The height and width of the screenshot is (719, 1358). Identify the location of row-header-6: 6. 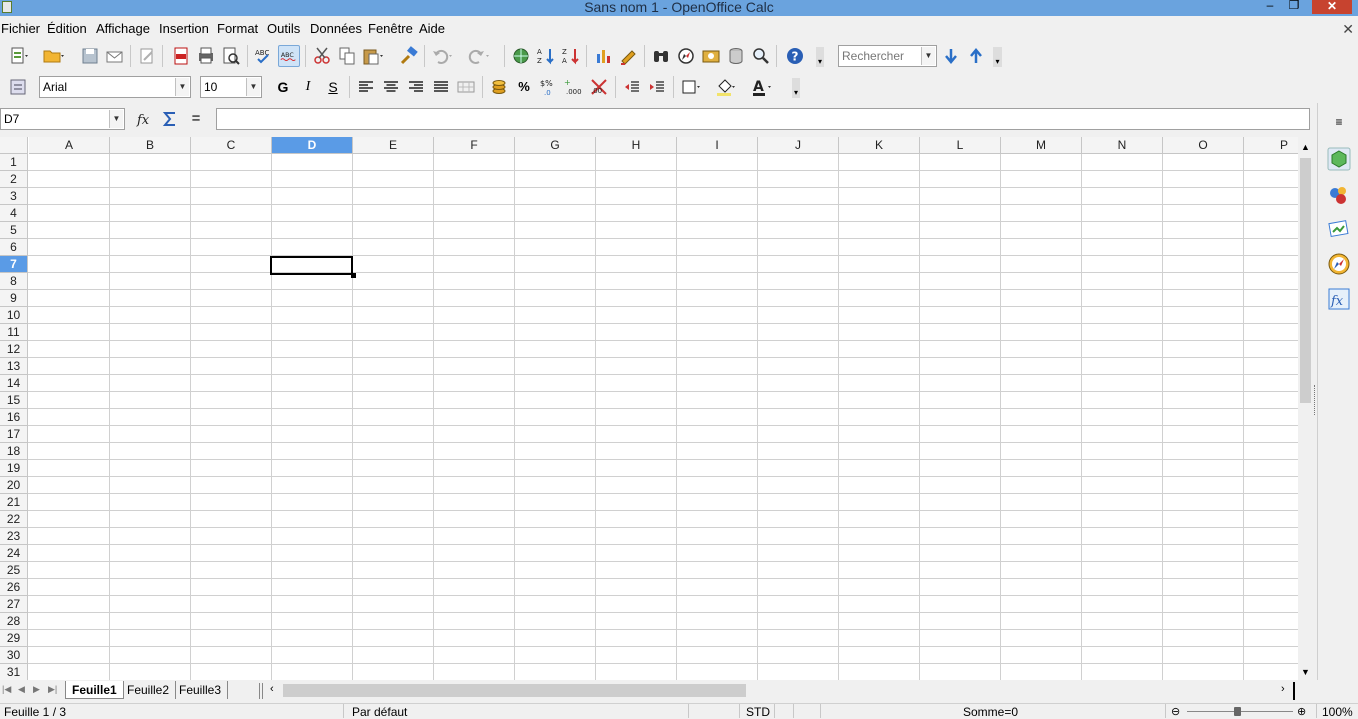
(14, 247).